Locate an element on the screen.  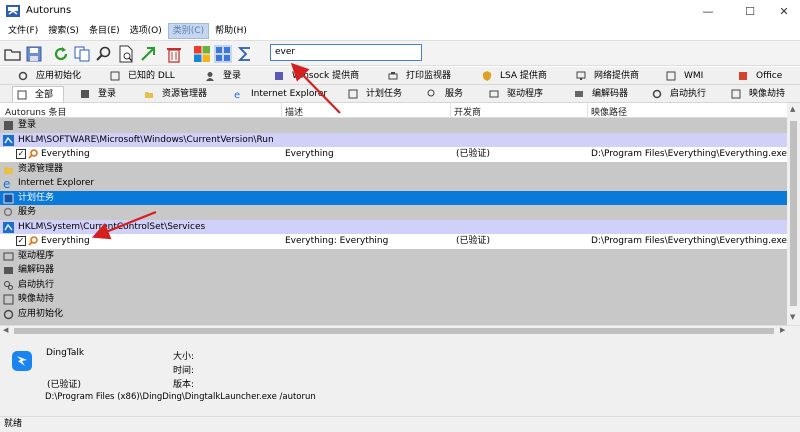
category-row-scheduled-tasks: 计划任务 is located at coordinates (393, 197).